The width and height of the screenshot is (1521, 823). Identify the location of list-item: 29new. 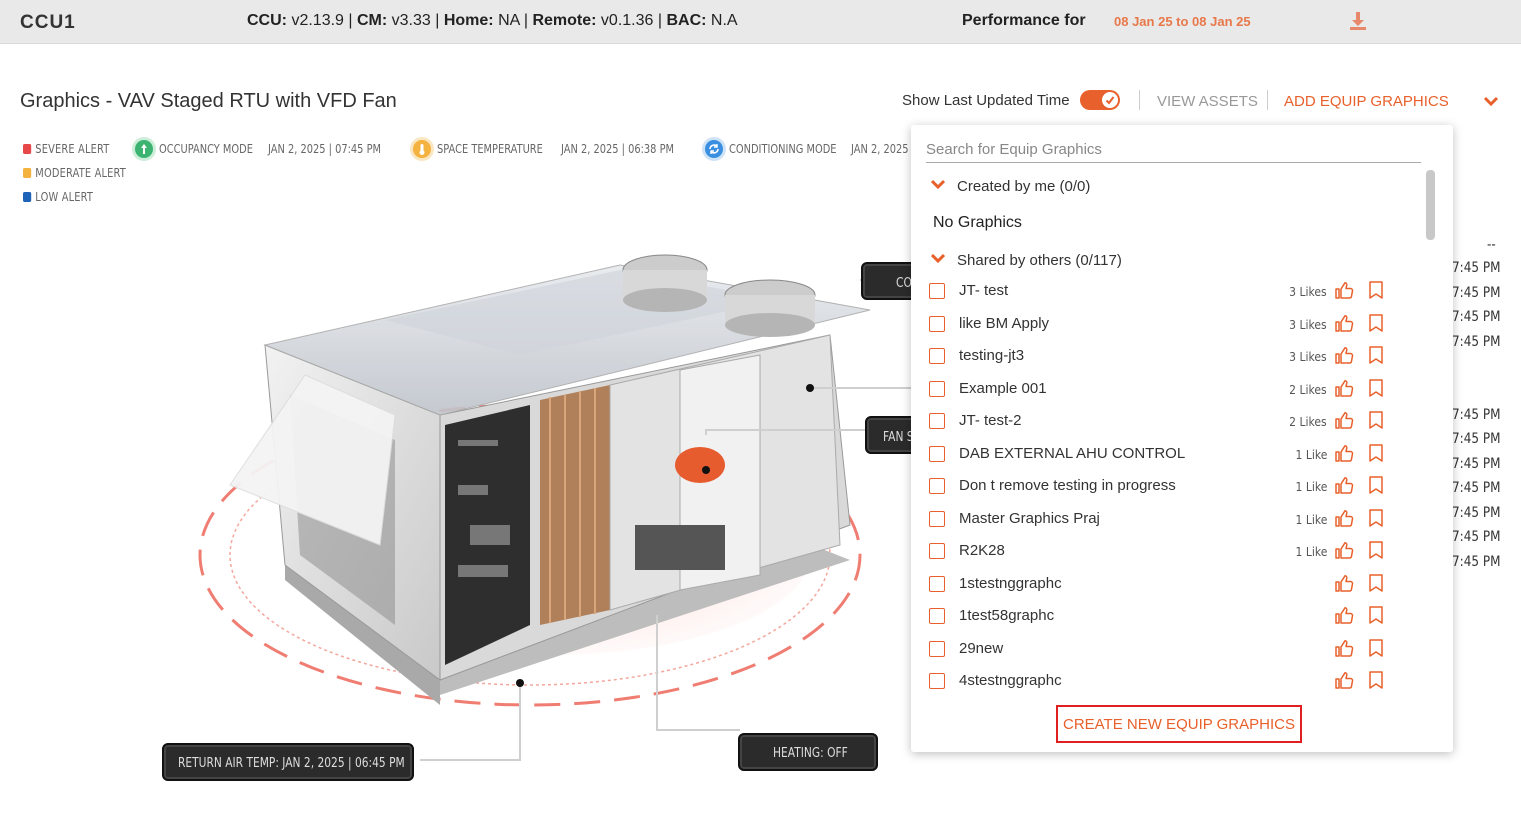
(1159, 650).